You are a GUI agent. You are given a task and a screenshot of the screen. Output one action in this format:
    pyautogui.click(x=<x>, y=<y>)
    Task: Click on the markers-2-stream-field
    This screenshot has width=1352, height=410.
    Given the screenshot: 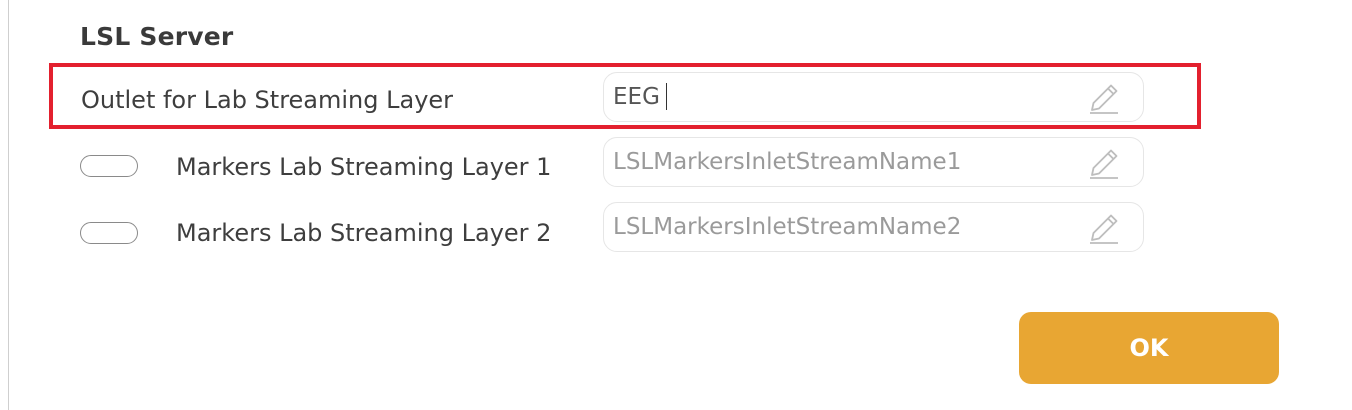 What is the action you would take?
    pyautogui.click(x=873, y=227)
    